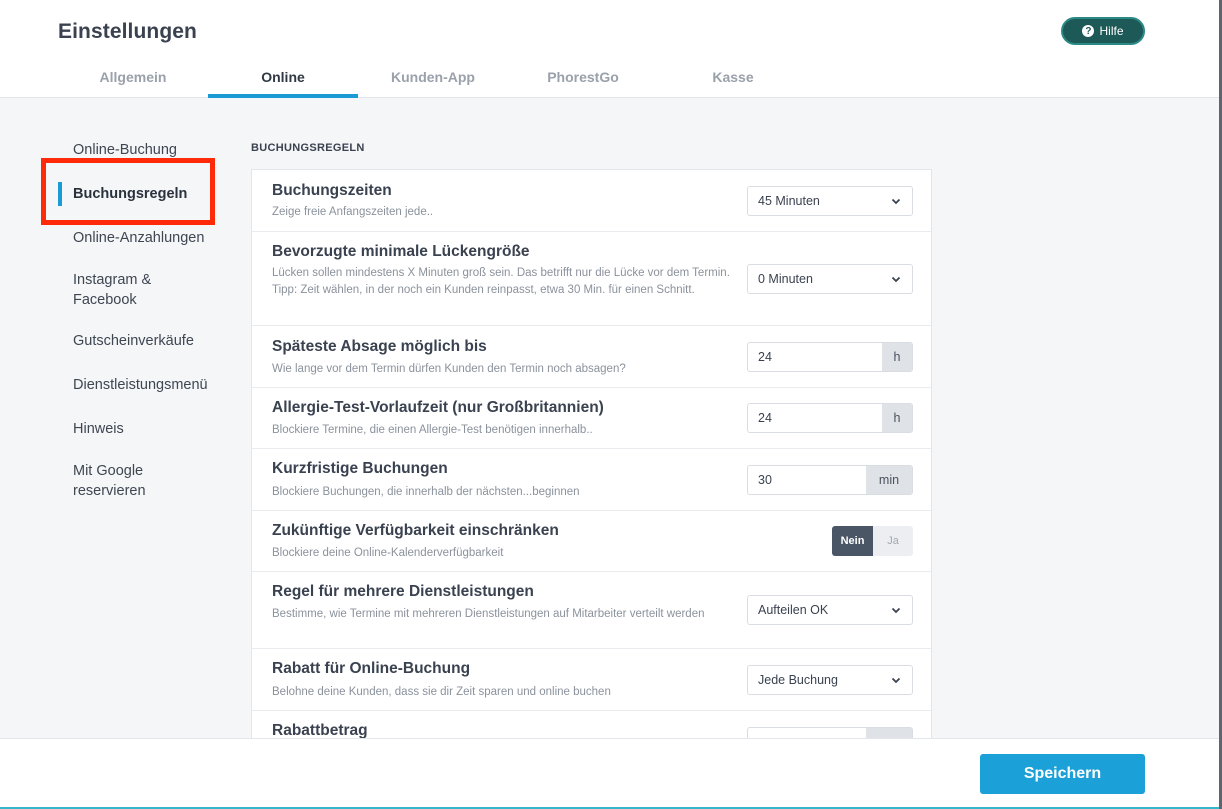  Describe the element at coordinates (798, 680) in the screenshot. I see `select-value: Jede Buchung` at that location.